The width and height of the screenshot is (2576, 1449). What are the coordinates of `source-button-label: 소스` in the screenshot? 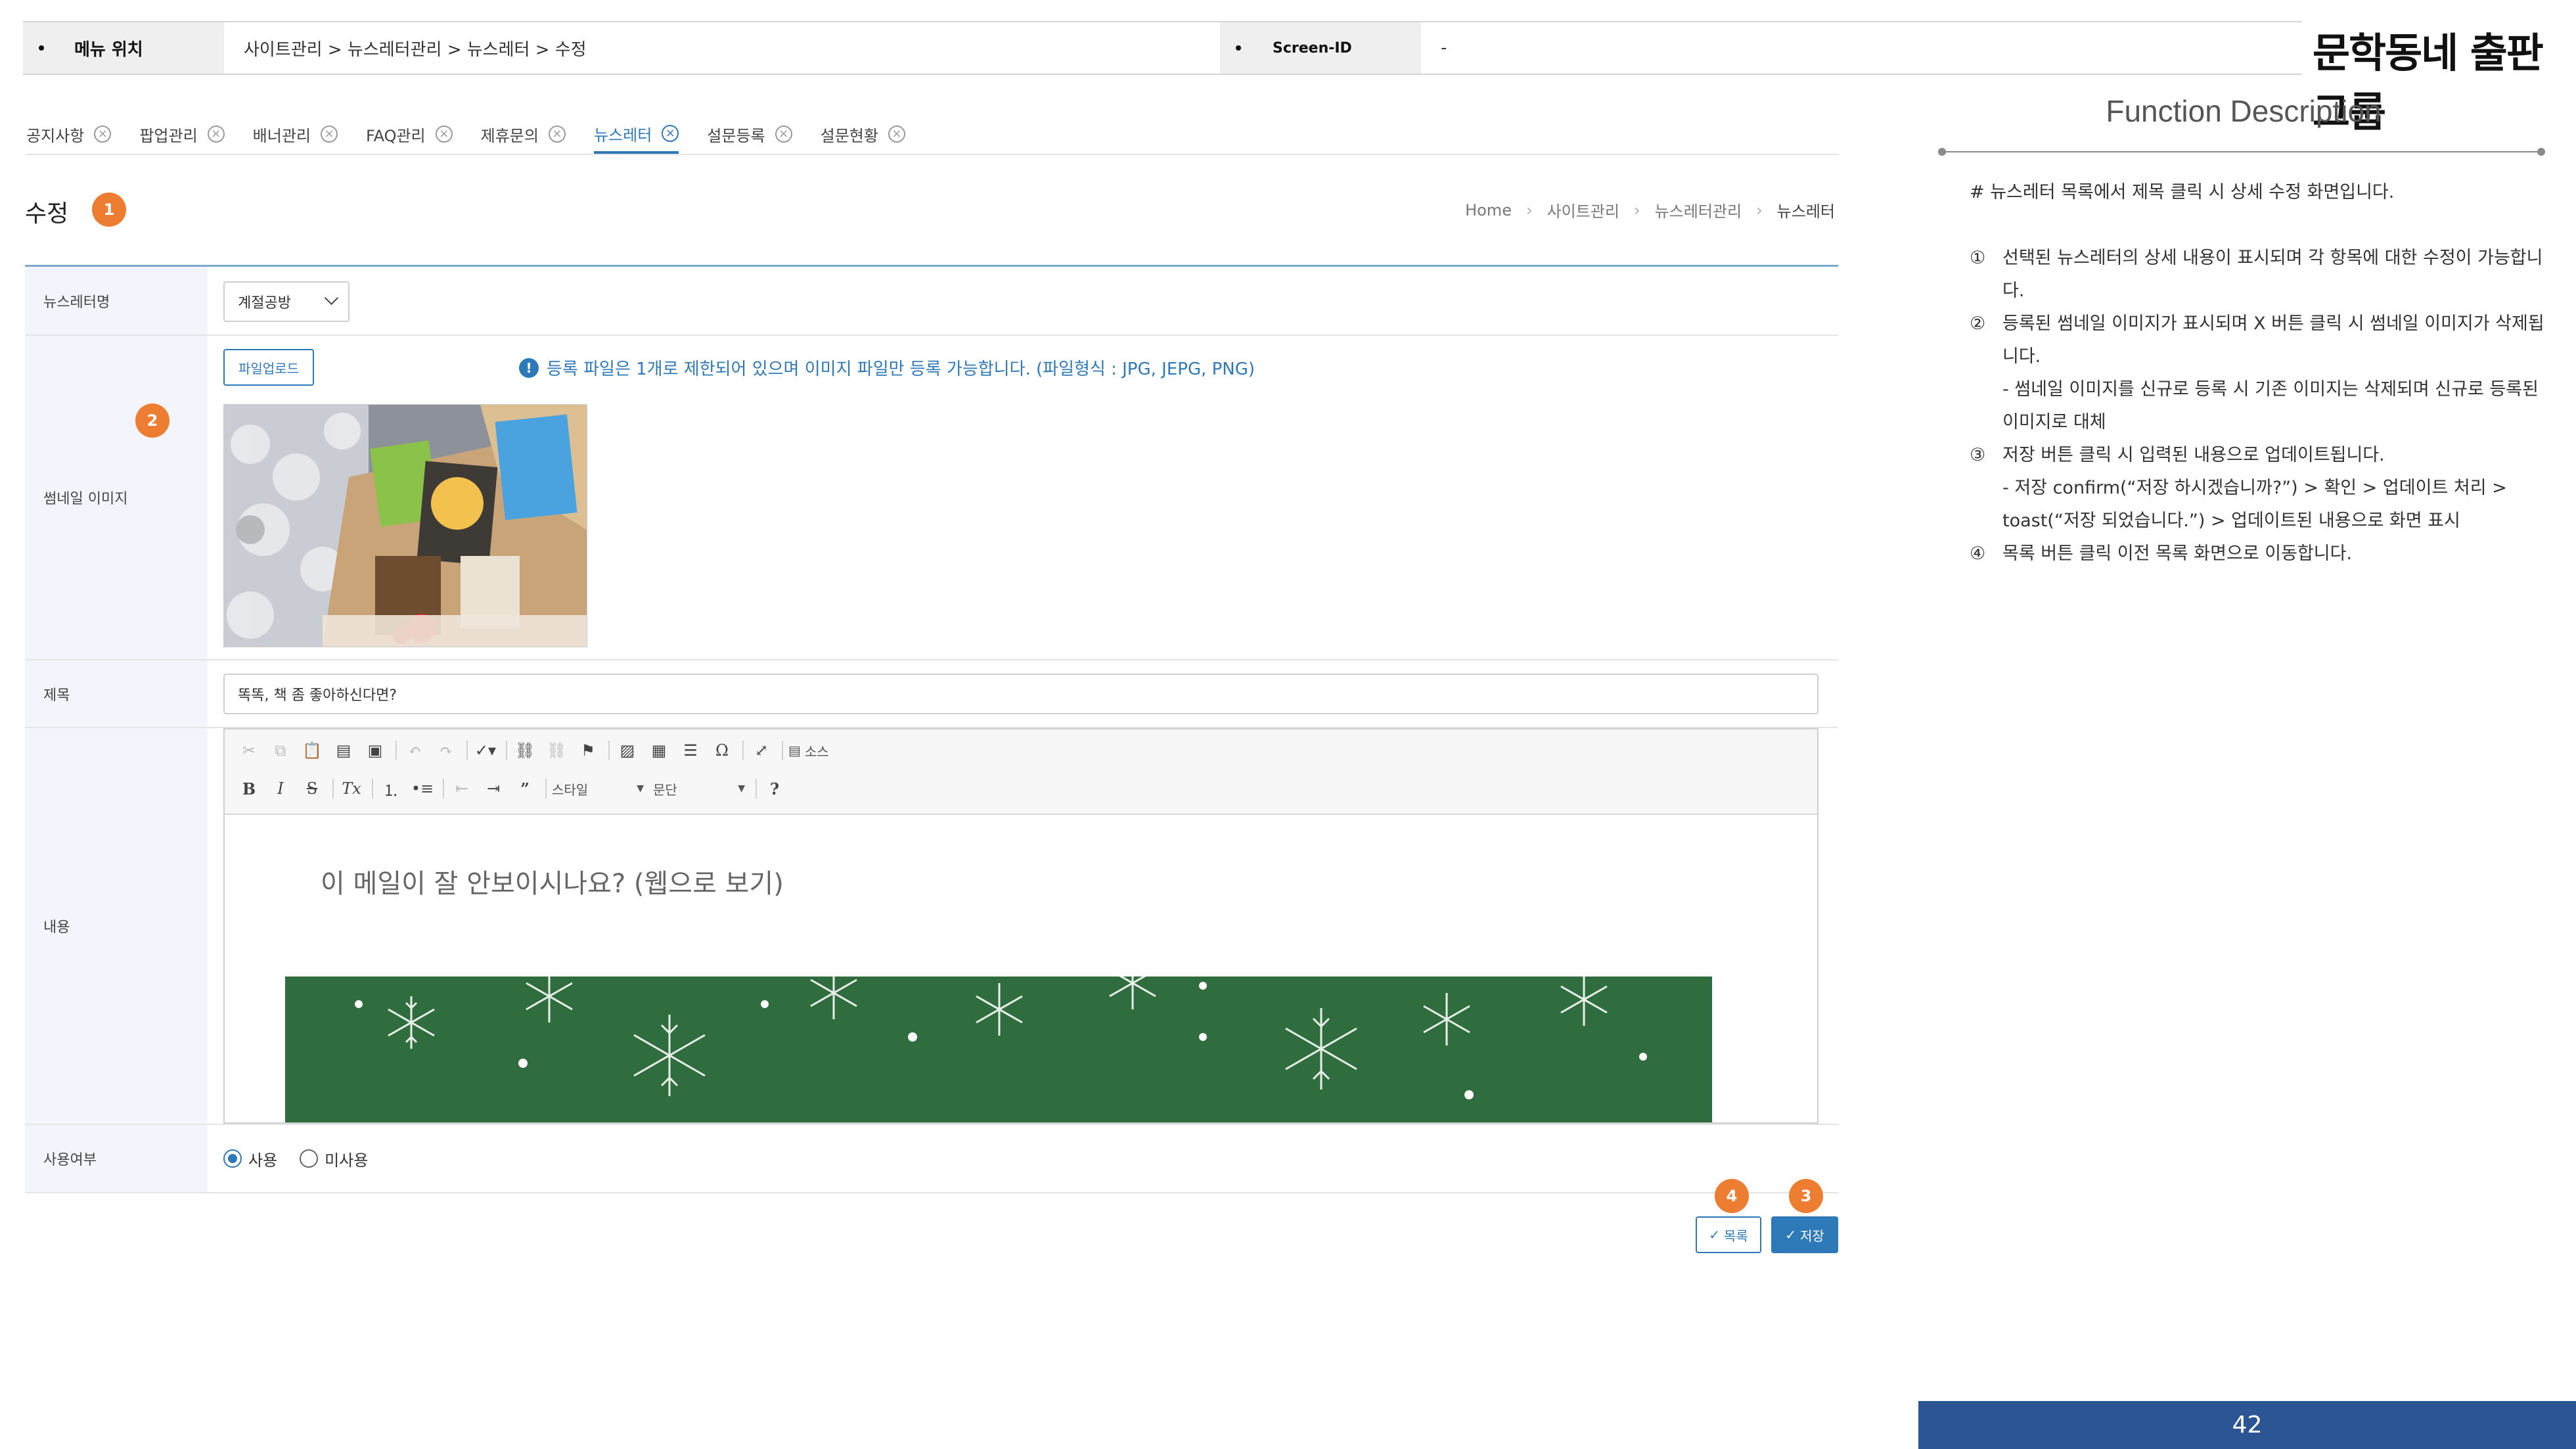 It's located at (816, 752).